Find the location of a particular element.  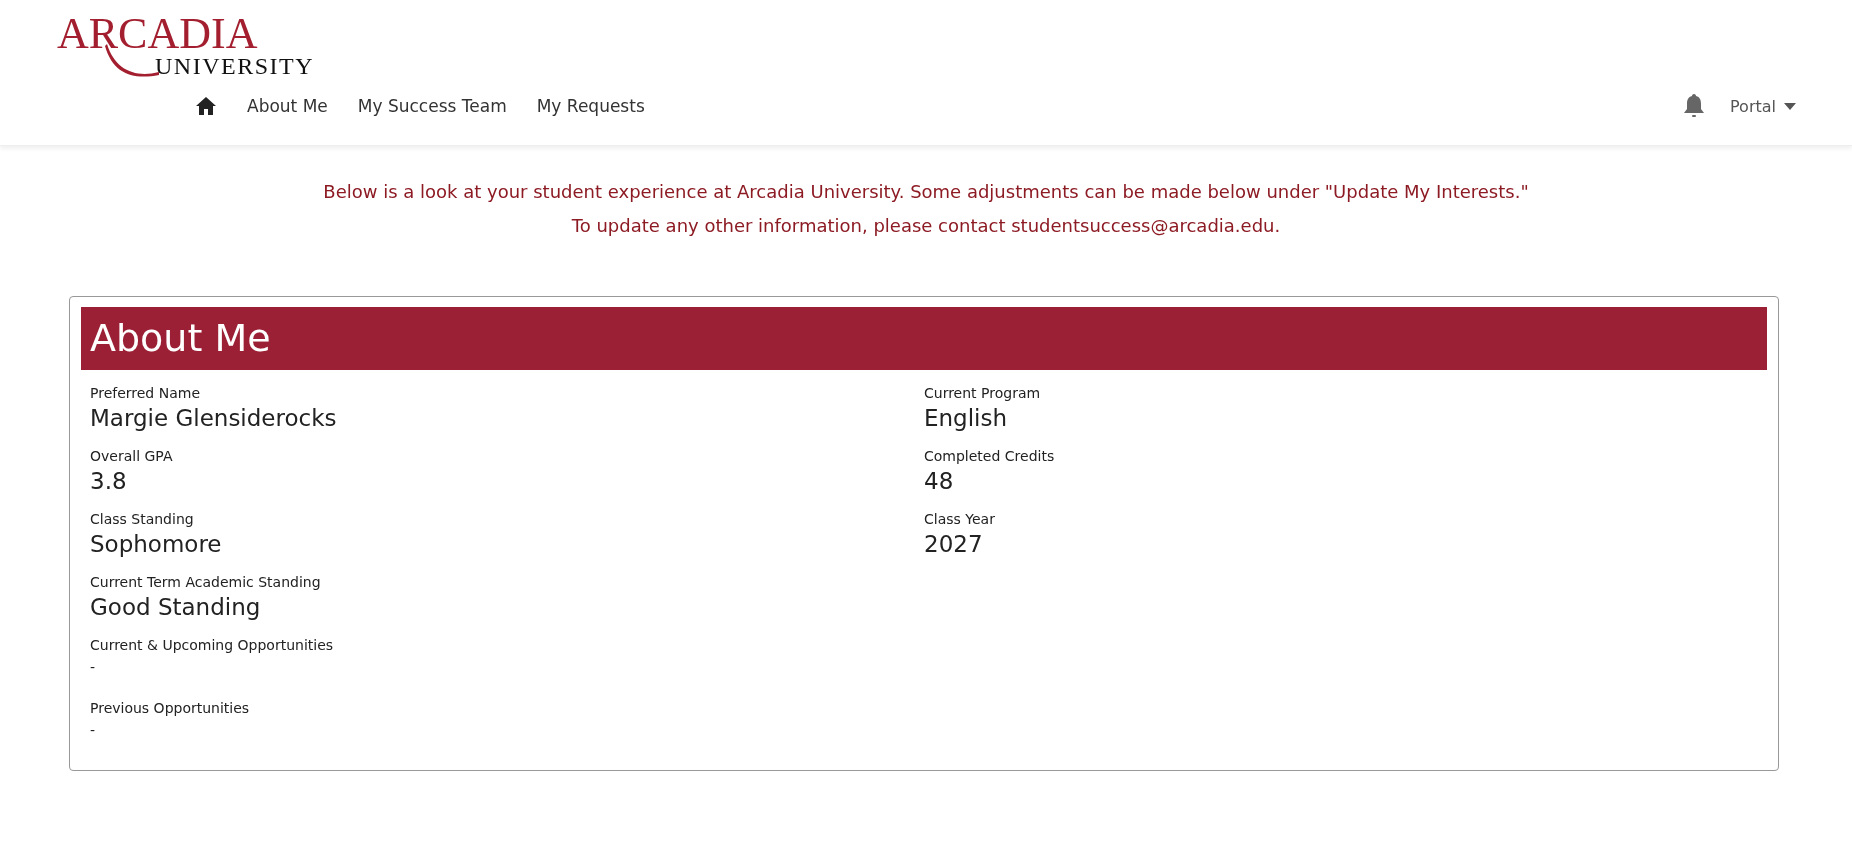

notice-text: To update any other information, please contact studentsuccess@arcadia.edu. is located at coordinates (926, 226).